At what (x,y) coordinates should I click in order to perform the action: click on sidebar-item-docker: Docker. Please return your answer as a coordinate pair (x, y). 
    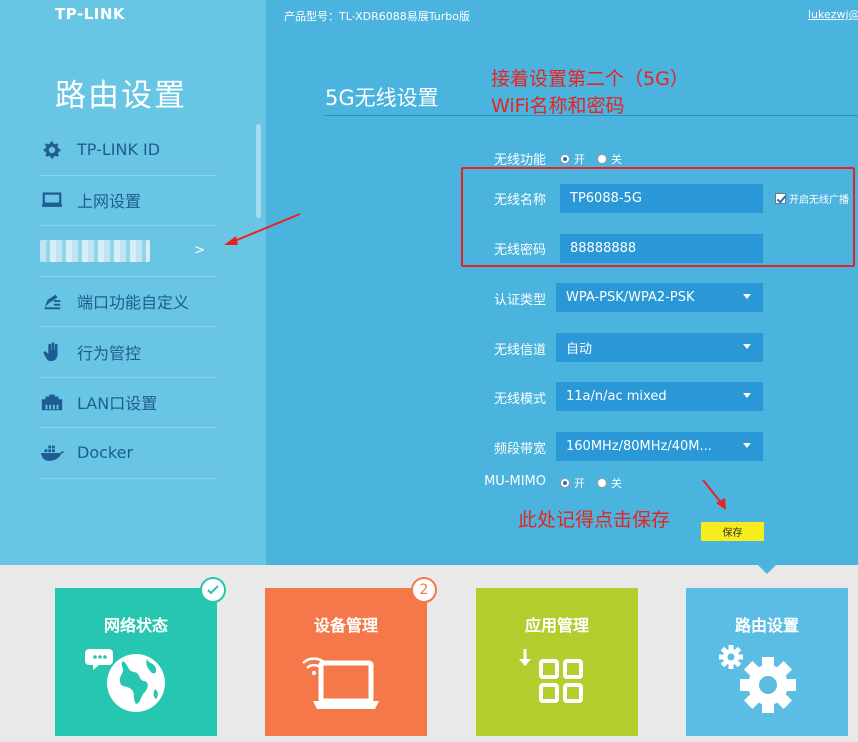
    Looking at the image, I should click on (128, 453).